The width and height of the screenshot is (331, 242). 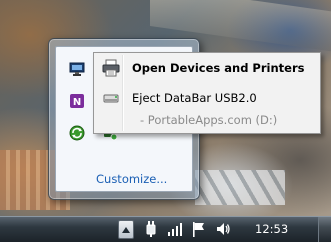 I want to click on svg-text: N, so click(x=77, y=102).